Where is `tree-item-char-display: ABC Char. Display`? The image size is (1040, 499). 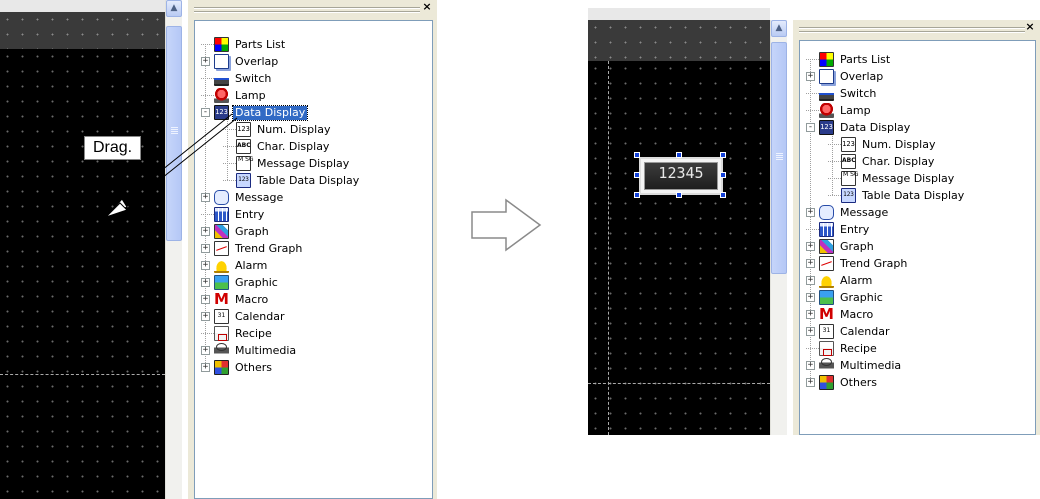
tree-item-char-display: ABC Char. Display is located at coordinates (882, 161).